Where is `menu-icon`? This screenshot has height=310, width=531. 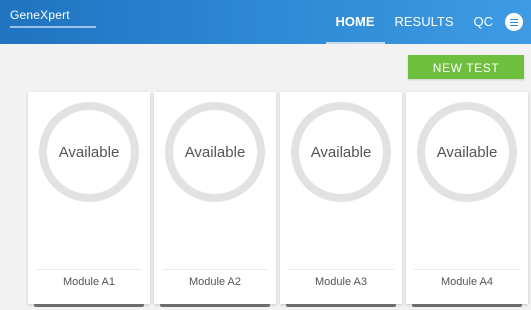 menu-icon is located at coordinates (514, 22).